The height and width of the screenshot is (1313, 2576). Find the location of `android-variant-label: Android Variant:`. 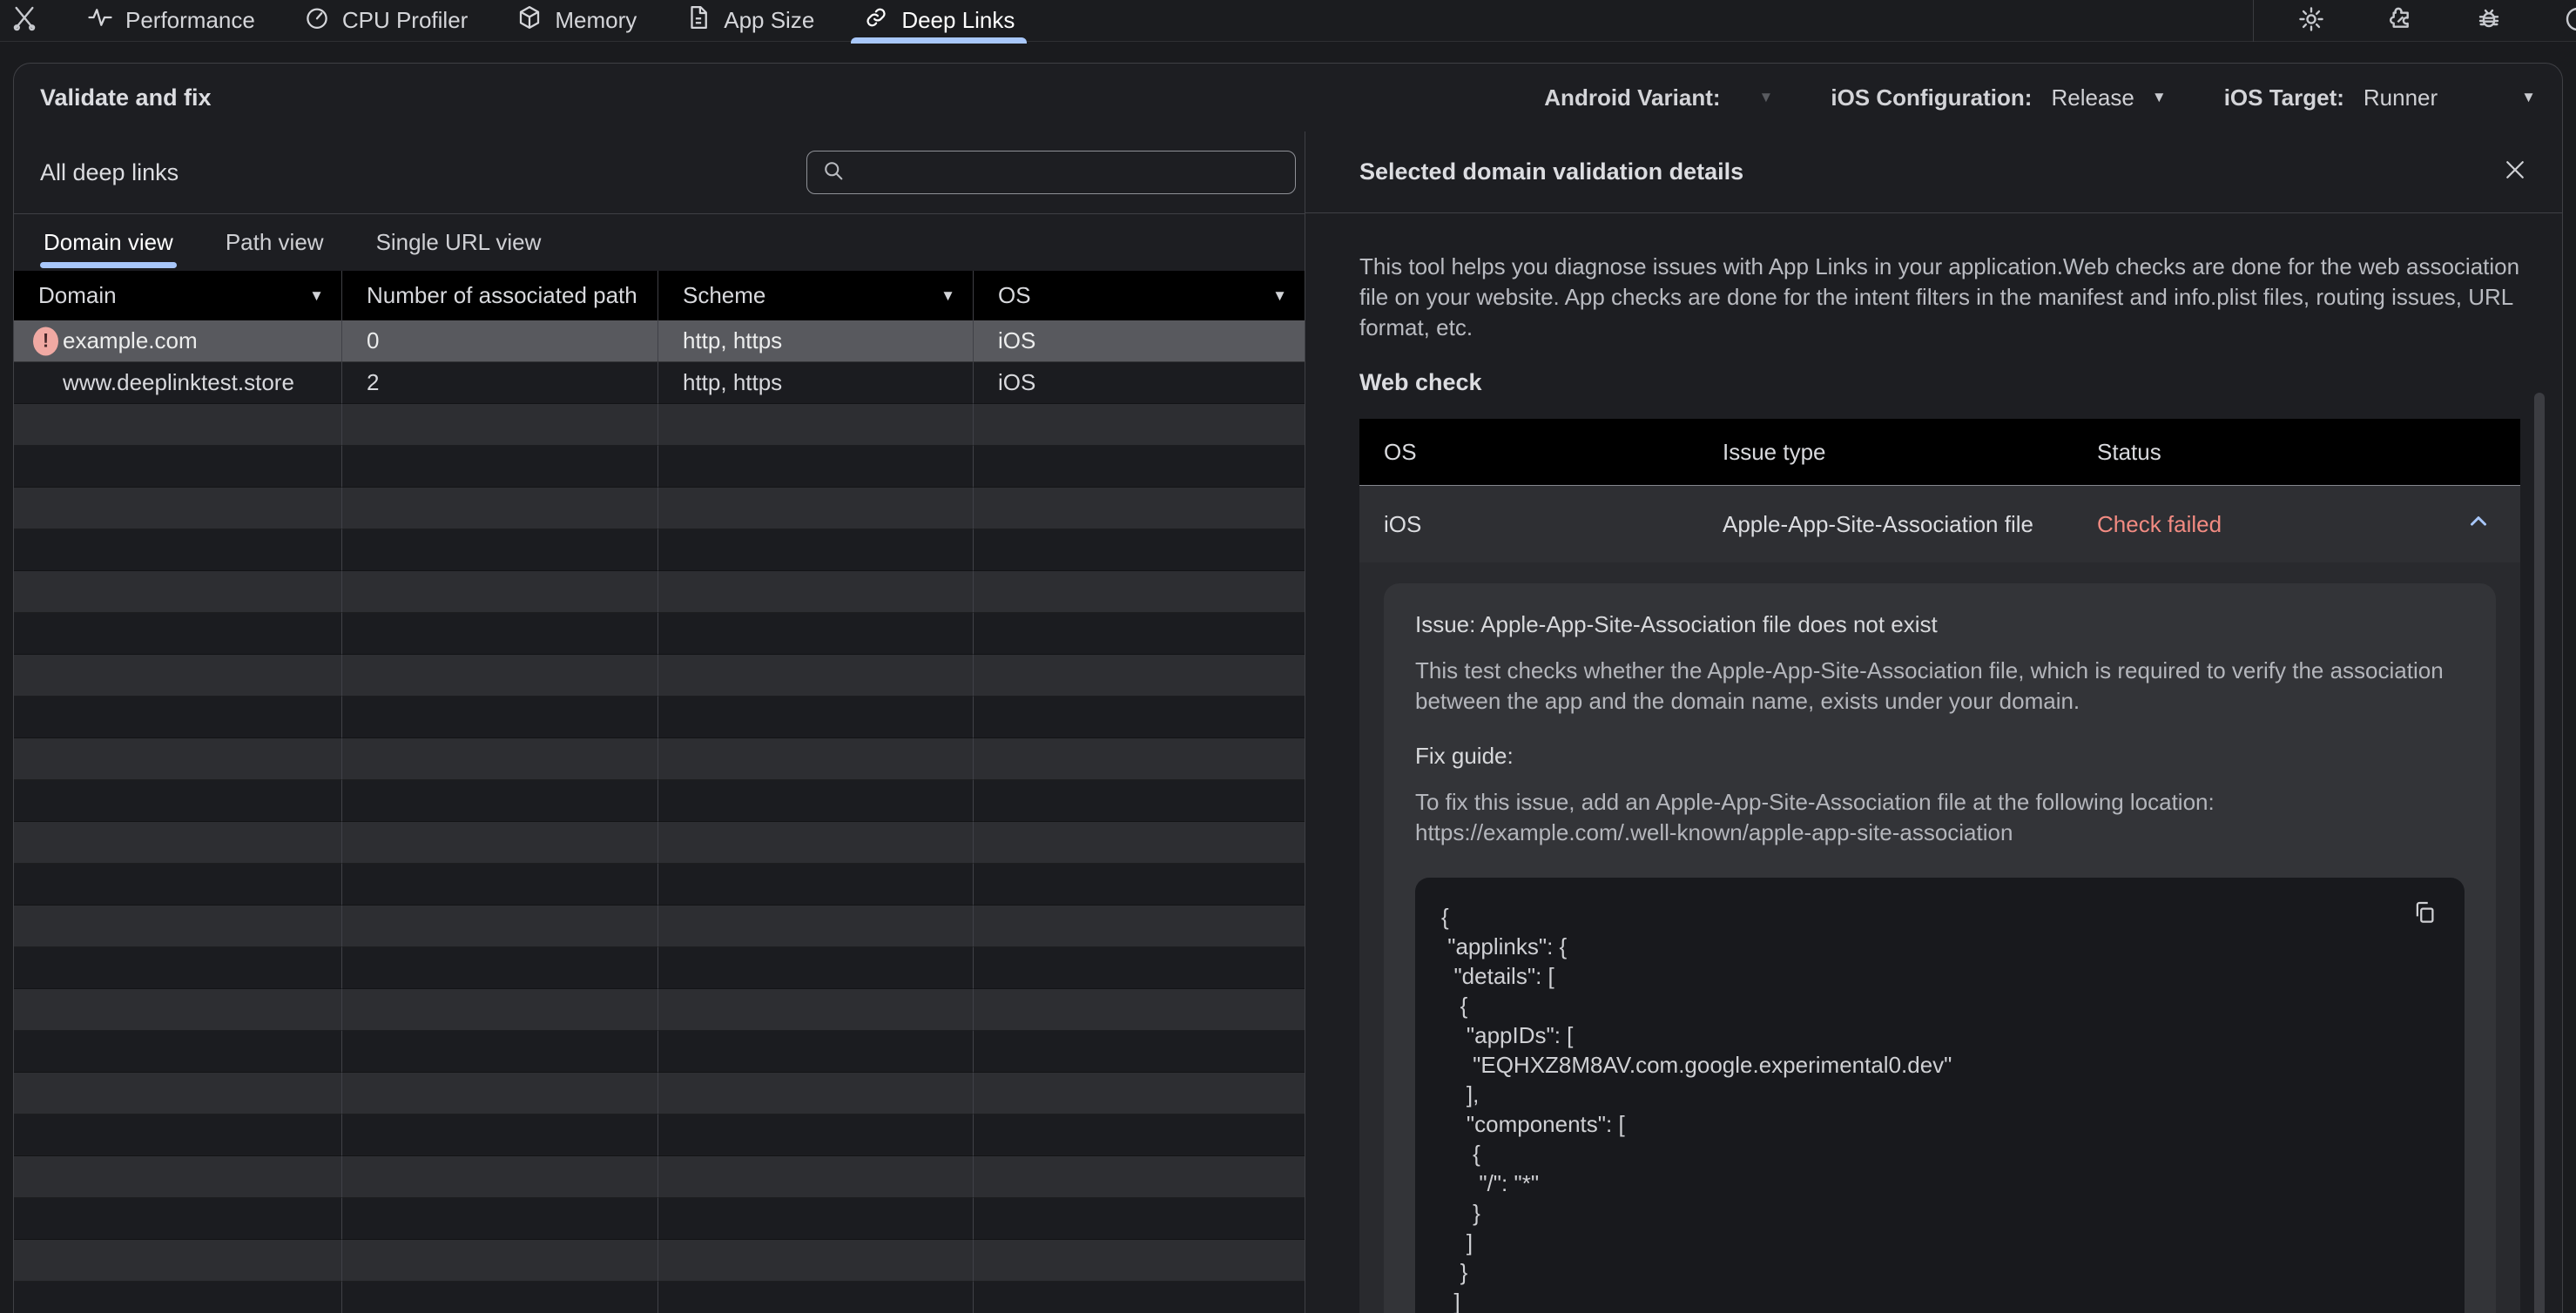

android-variant-label: Android Variant: is located at coordinates (1632, 97).